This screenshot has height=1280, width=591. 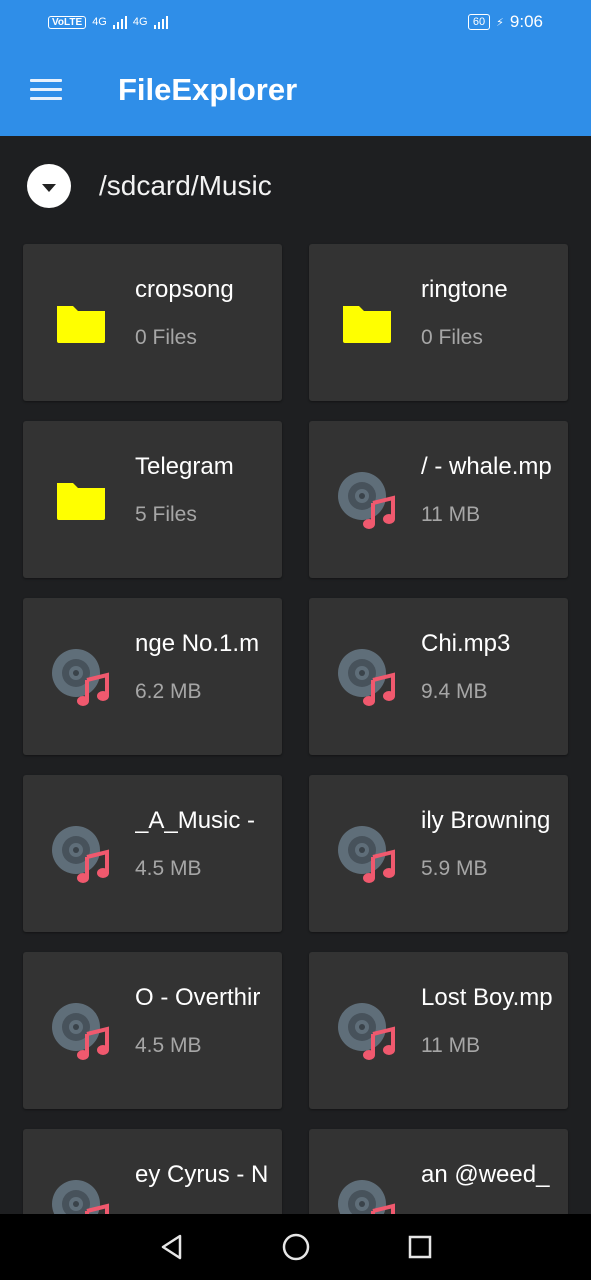 I want to click on home-circle-icon, so click(x=296, y=1247).